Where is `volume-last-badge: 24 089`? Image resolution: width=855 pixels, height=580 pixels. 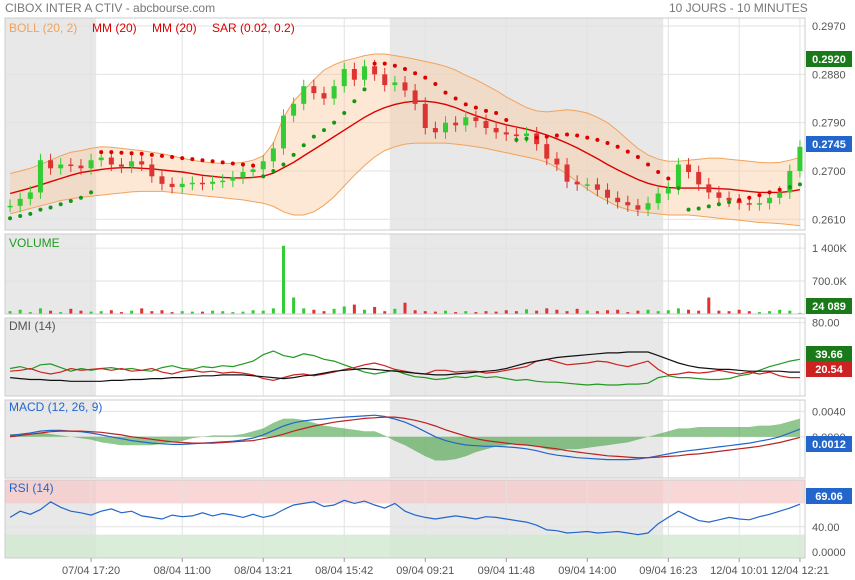 volume-last-badge: 24 089 is located at coordinates (829, 307).